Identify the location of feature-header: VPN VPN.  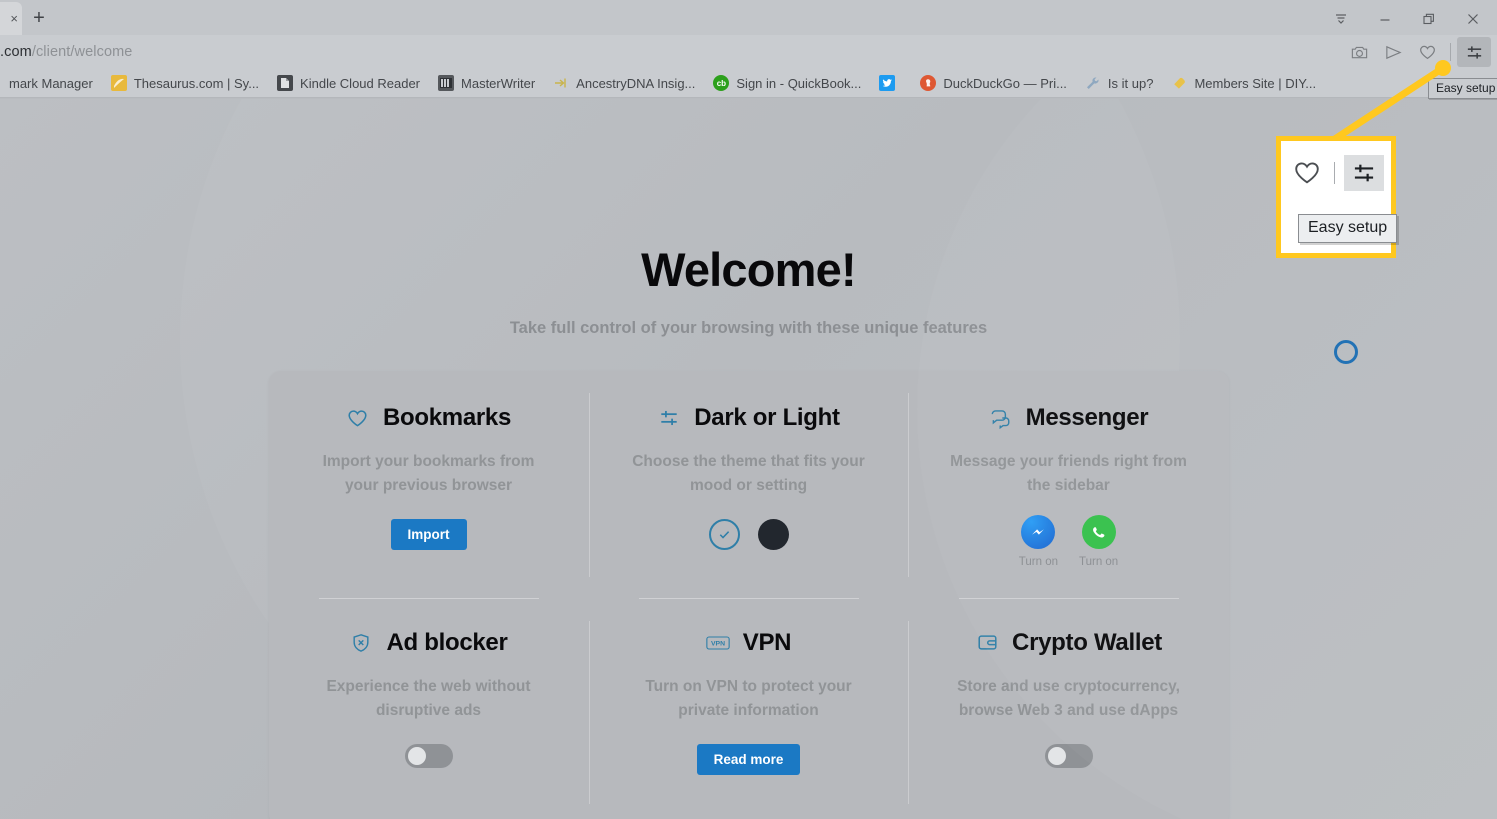
(749, 642).